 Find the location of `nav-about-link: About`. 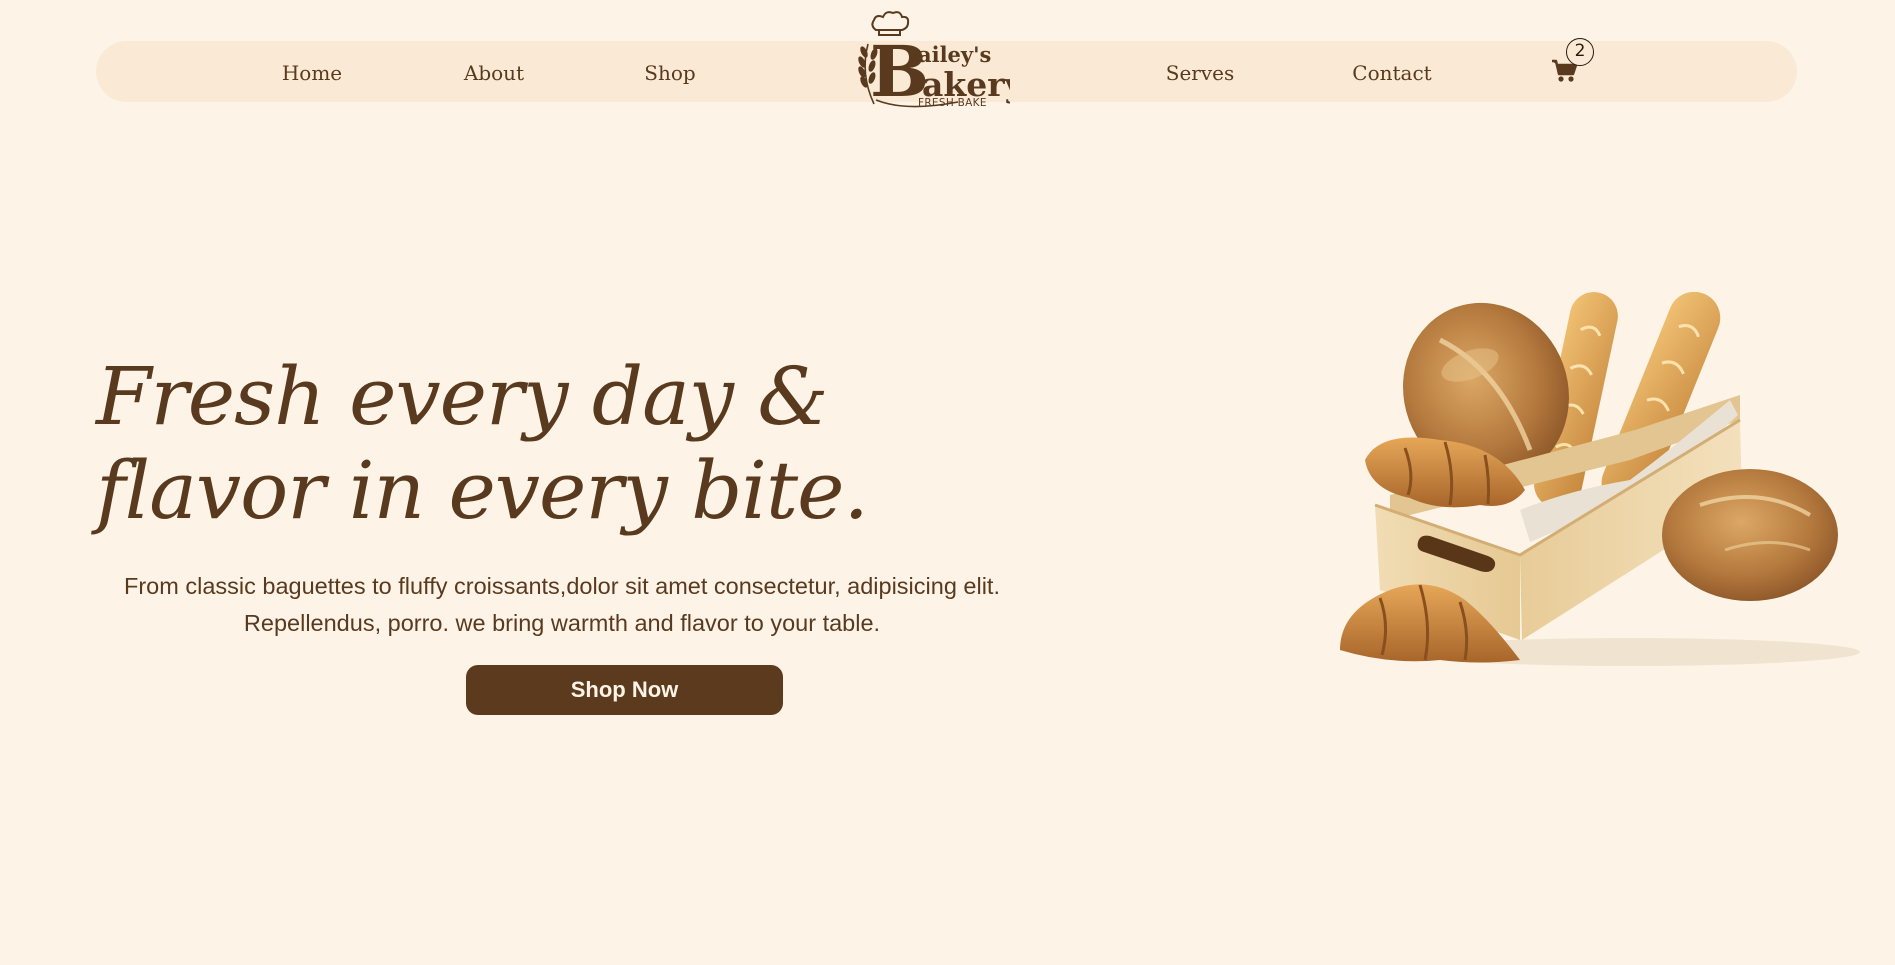

nav-about-link: About is located at coordinates (494, 73).